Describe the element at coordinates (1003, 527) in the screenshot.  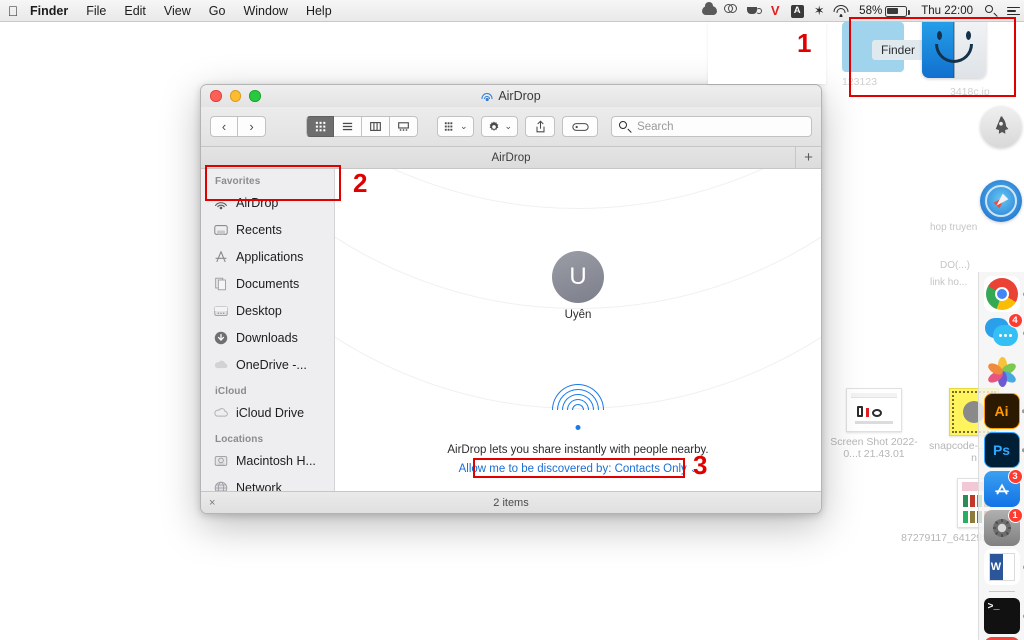
I see `dock-app-system-preferences: 1` at that location.